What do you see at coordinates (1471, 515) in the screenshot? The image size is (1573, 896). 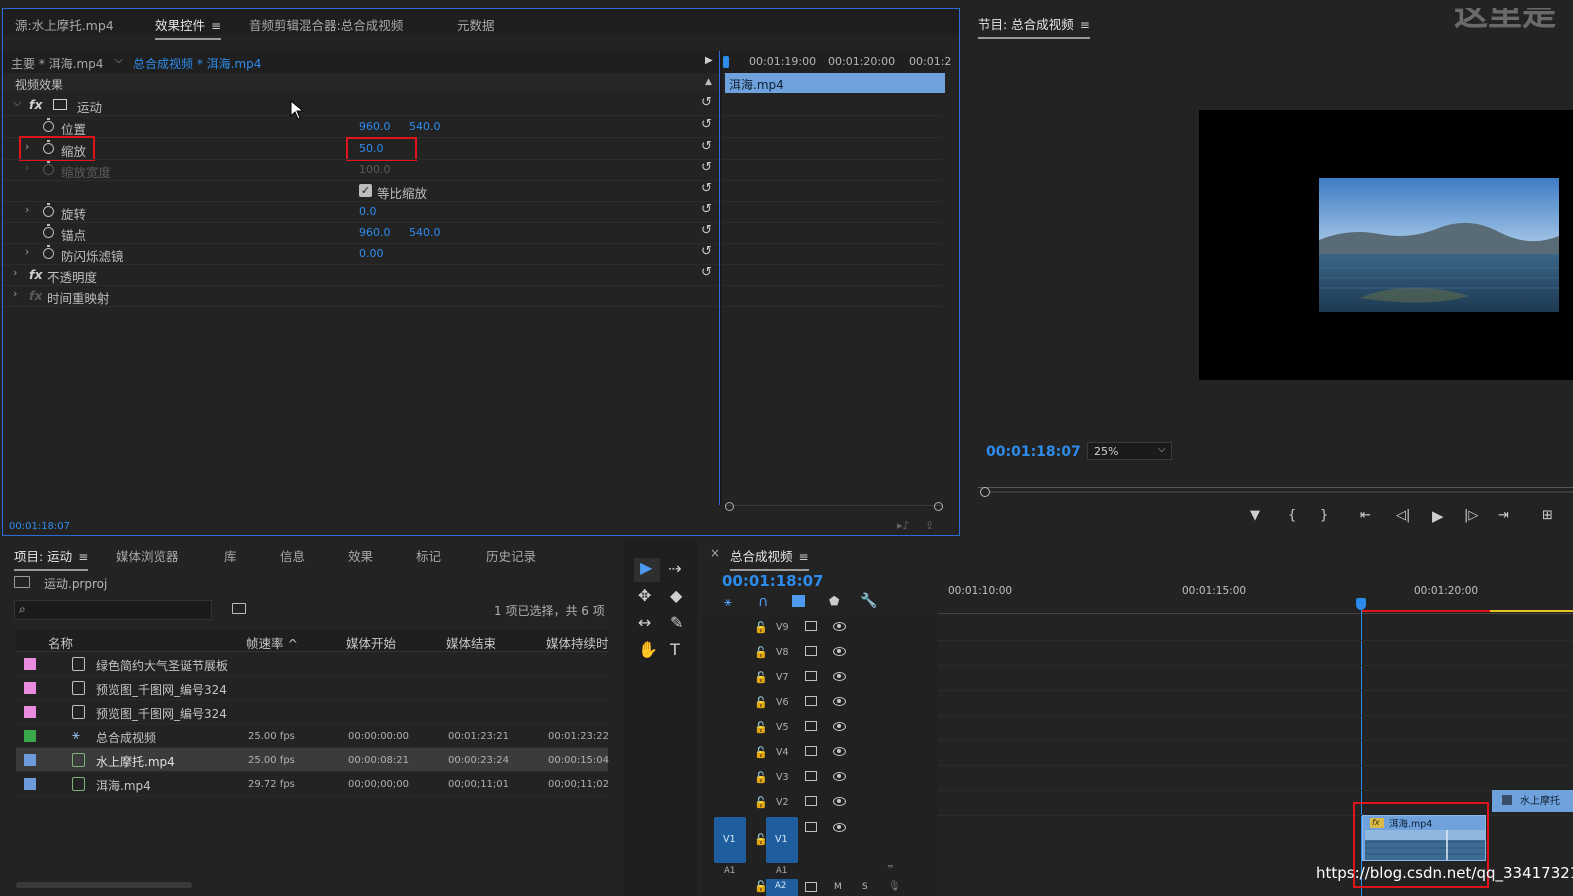 I see `step-forward-button: |▷` at bounding box center [1471, 515].